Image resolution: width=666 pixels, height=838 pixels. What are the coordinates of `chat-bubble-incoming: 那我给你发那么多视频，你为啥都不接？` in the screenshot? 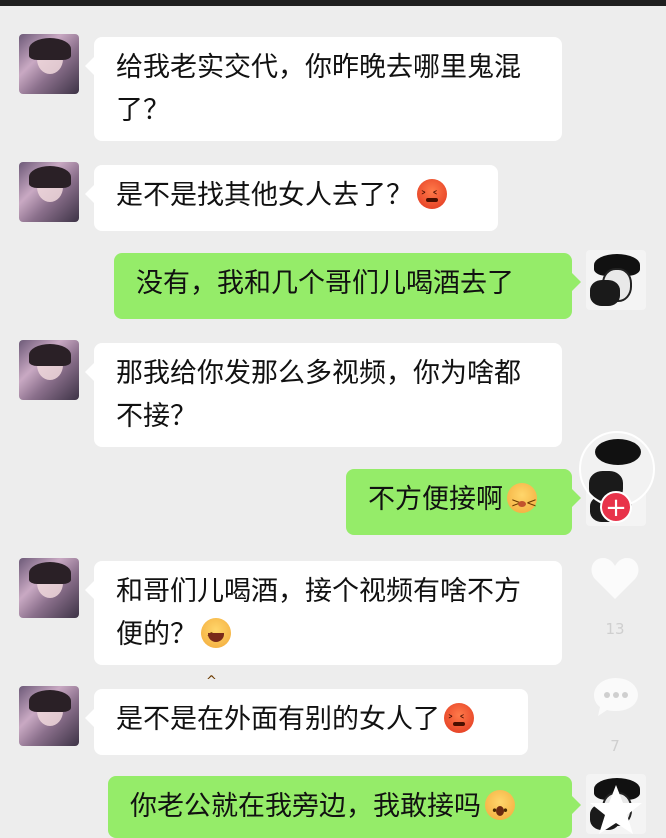 It's located at (323, 395).